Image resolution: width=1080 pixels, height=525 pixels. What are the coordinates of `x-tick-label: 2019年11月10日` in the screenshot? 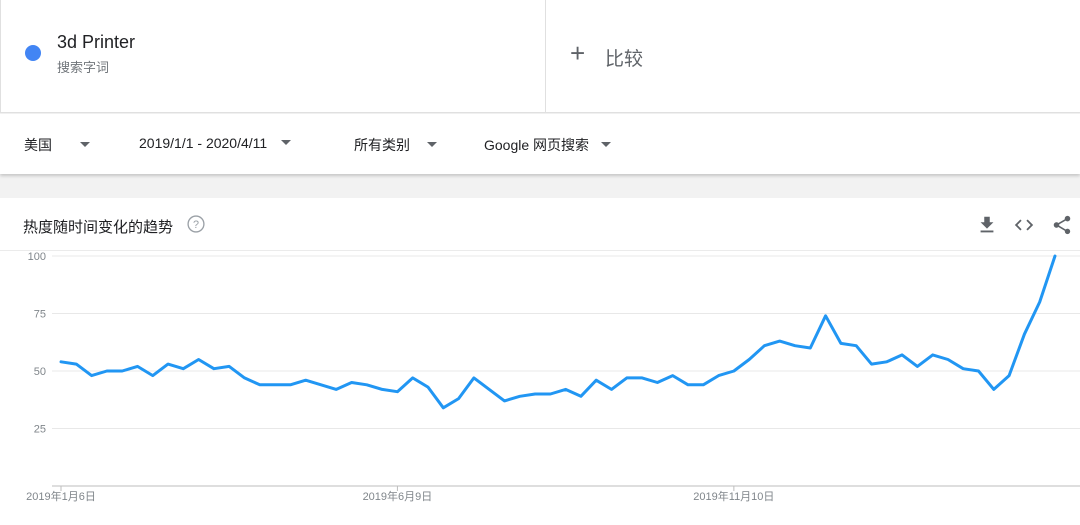 It's located at (733, 496).